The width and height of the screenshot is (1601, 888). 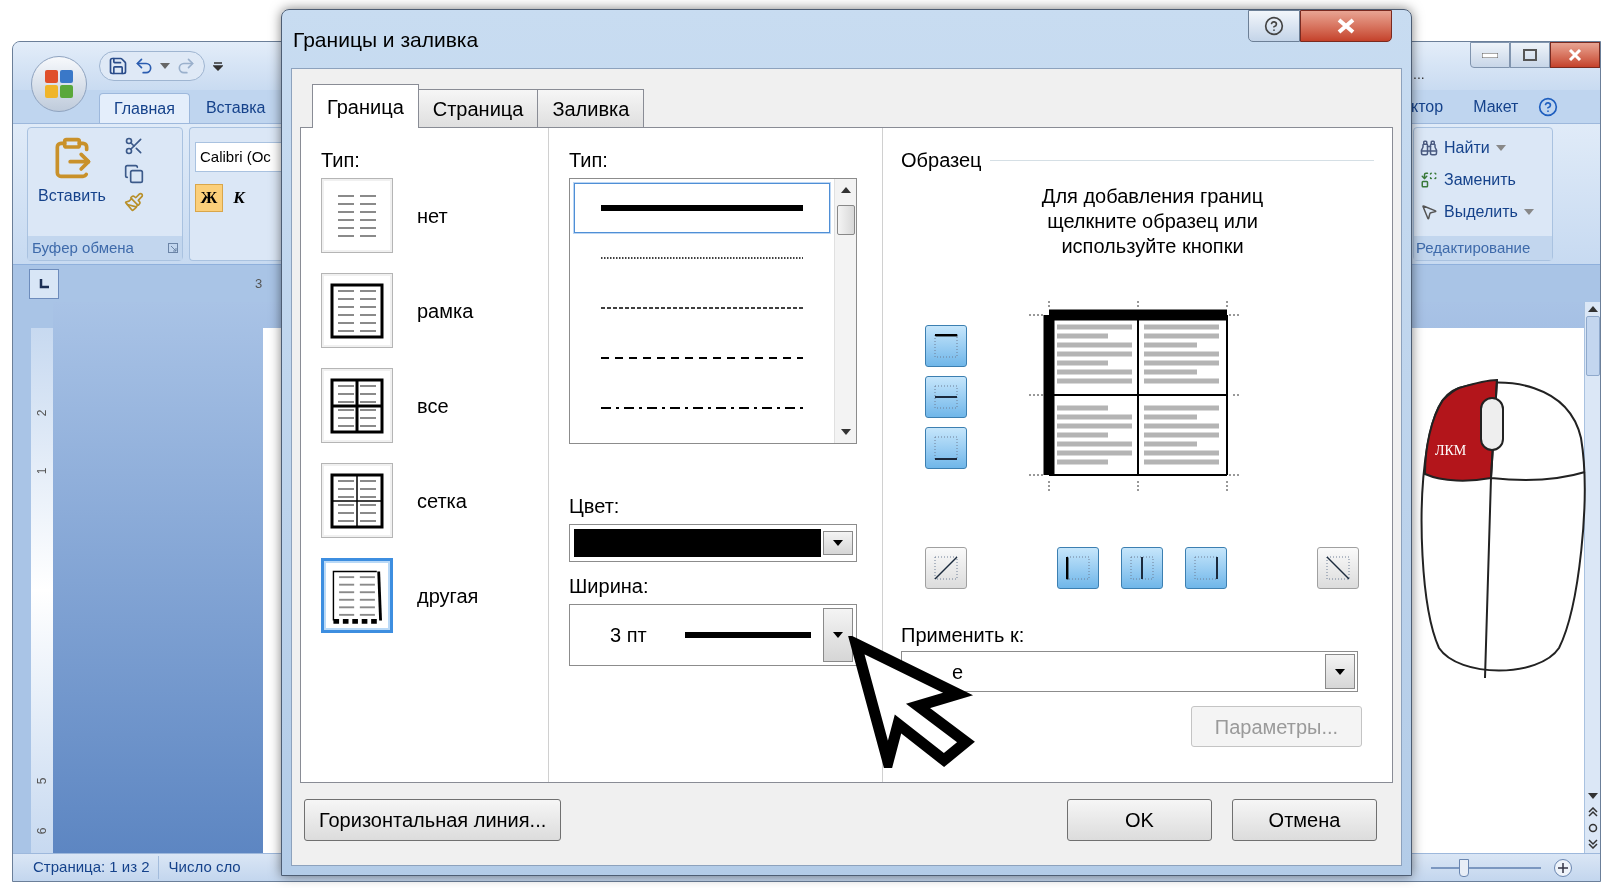 I want to click on ruler-number: 1, so click(x=42, y=471).